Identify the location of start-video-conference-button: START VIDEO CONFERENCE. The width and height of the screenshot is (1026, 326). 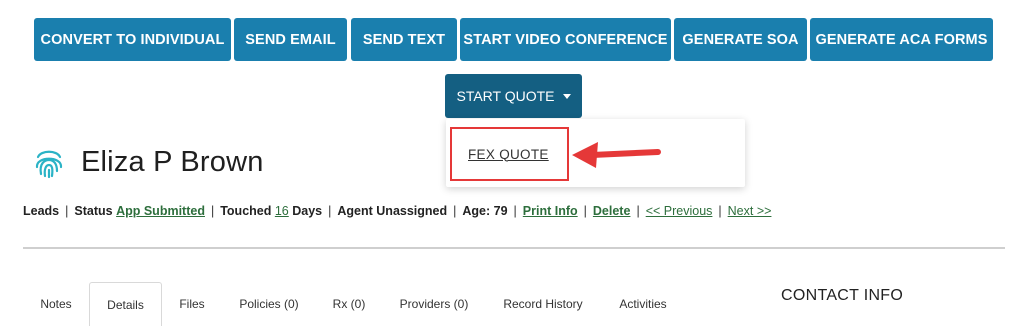
(565, 39).